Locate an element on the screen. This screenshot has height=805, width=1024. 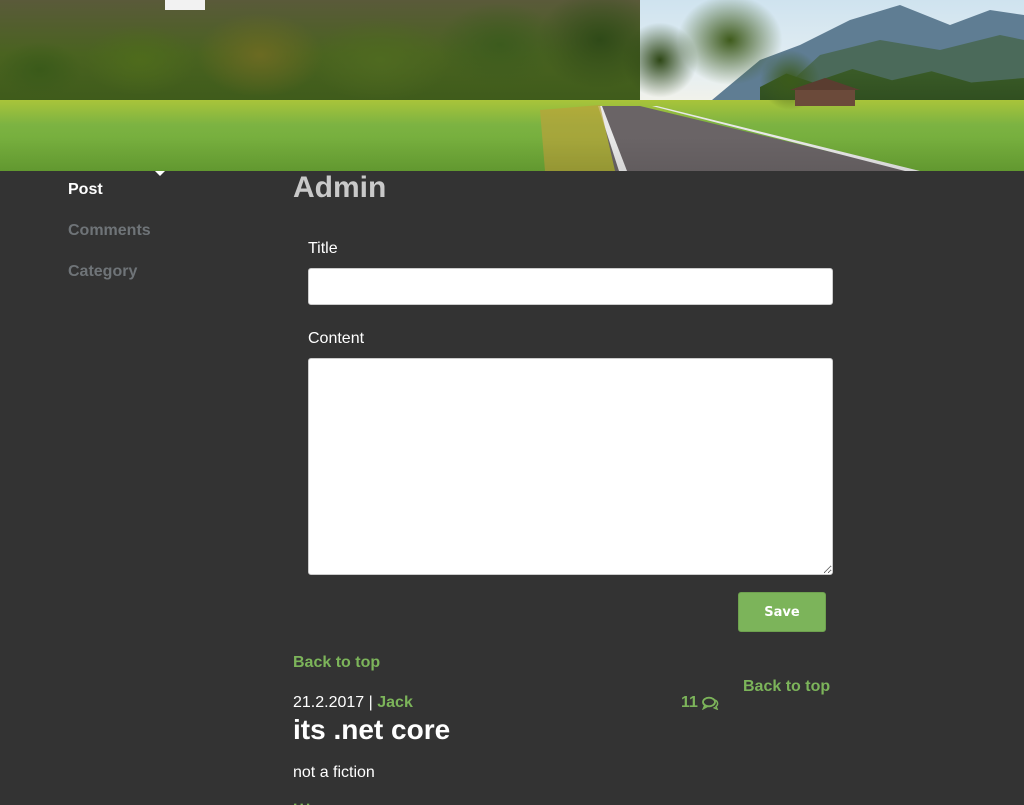
title-input is located at coordinates (570, 286).